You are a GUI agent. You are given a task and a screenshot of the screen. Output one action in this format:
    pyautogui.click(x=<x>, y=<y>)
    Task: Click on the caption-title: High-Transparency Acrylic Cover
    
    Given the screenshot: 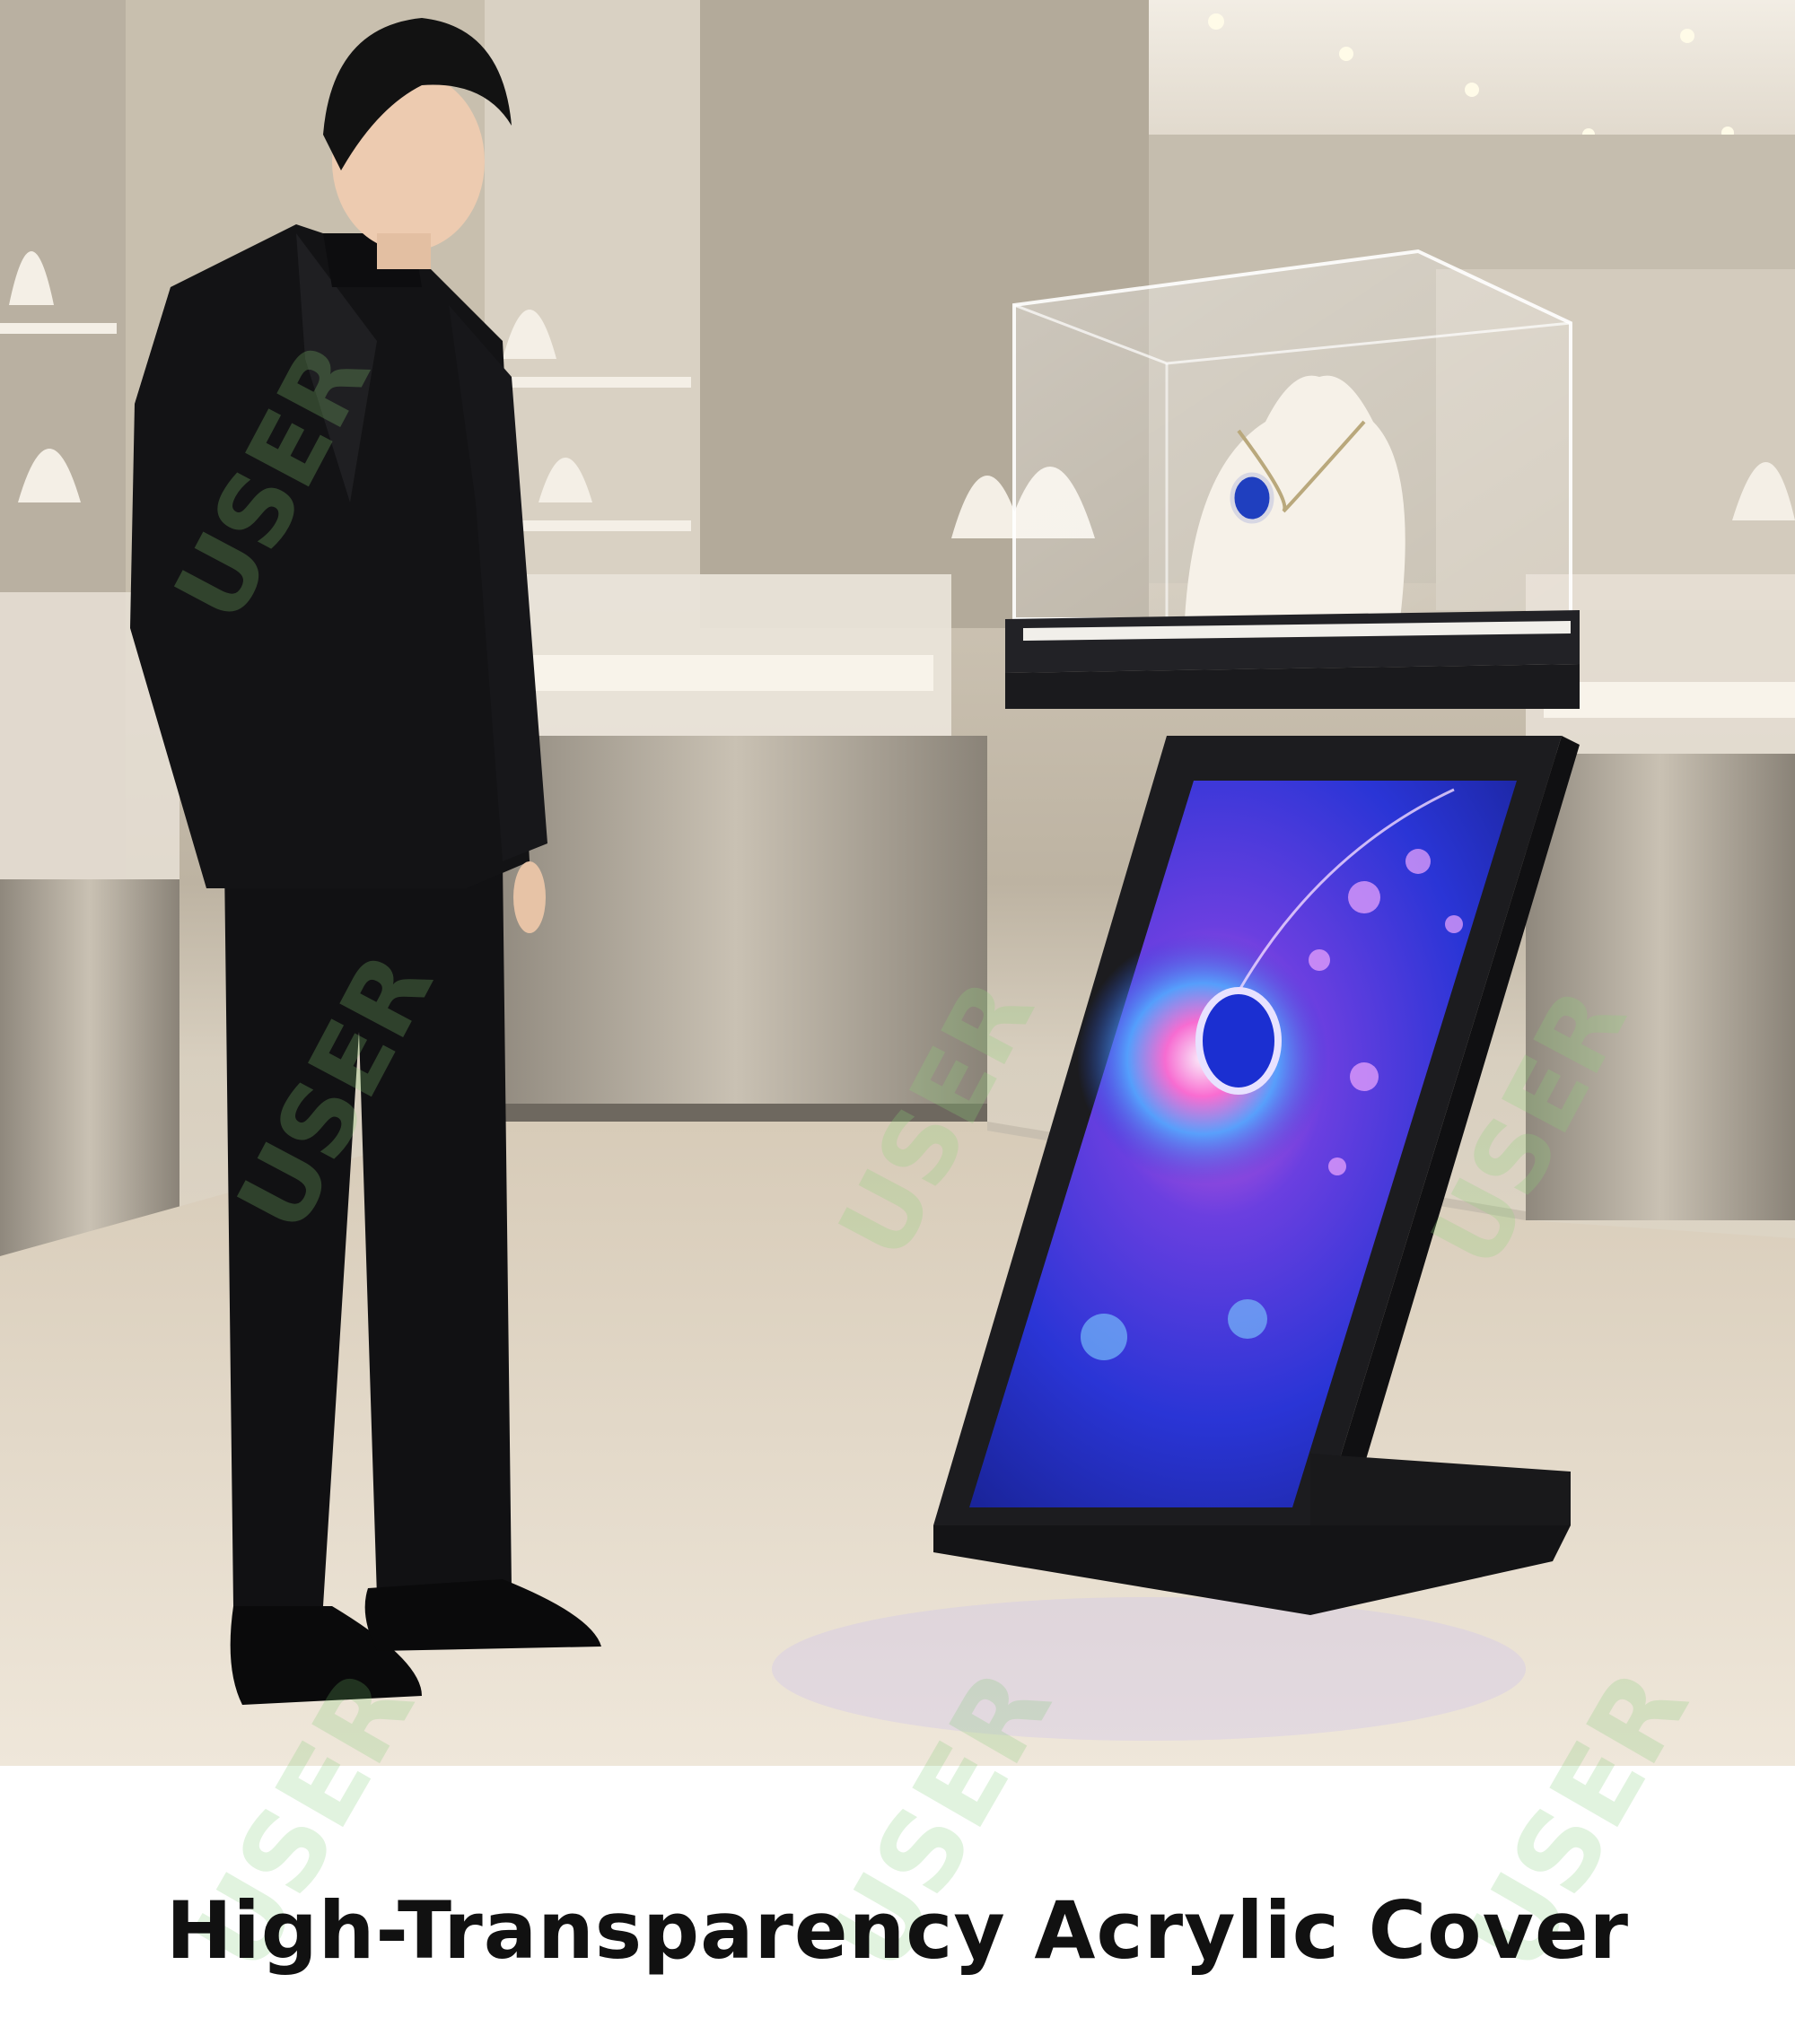 What is the action you would take?
    pyautogui.click(x=897, y=1931)
    